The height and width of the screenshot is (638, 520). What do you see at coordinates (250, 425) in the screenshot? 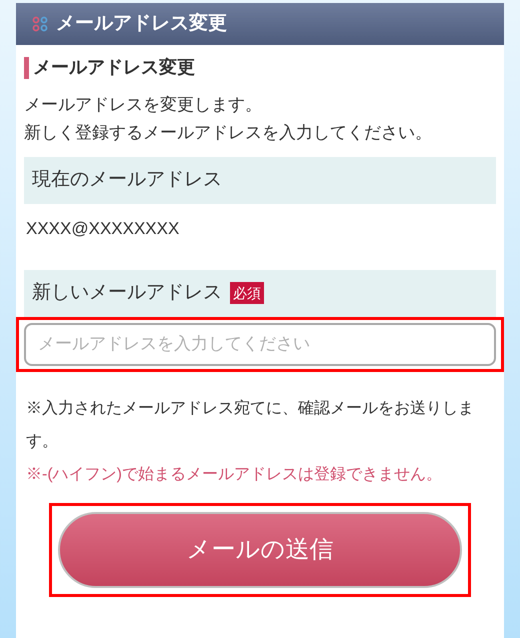
I see `note-text: ※入力されたメールアドレス宛てに、確認メールをお送りします。` at bounding box center [250, 425].